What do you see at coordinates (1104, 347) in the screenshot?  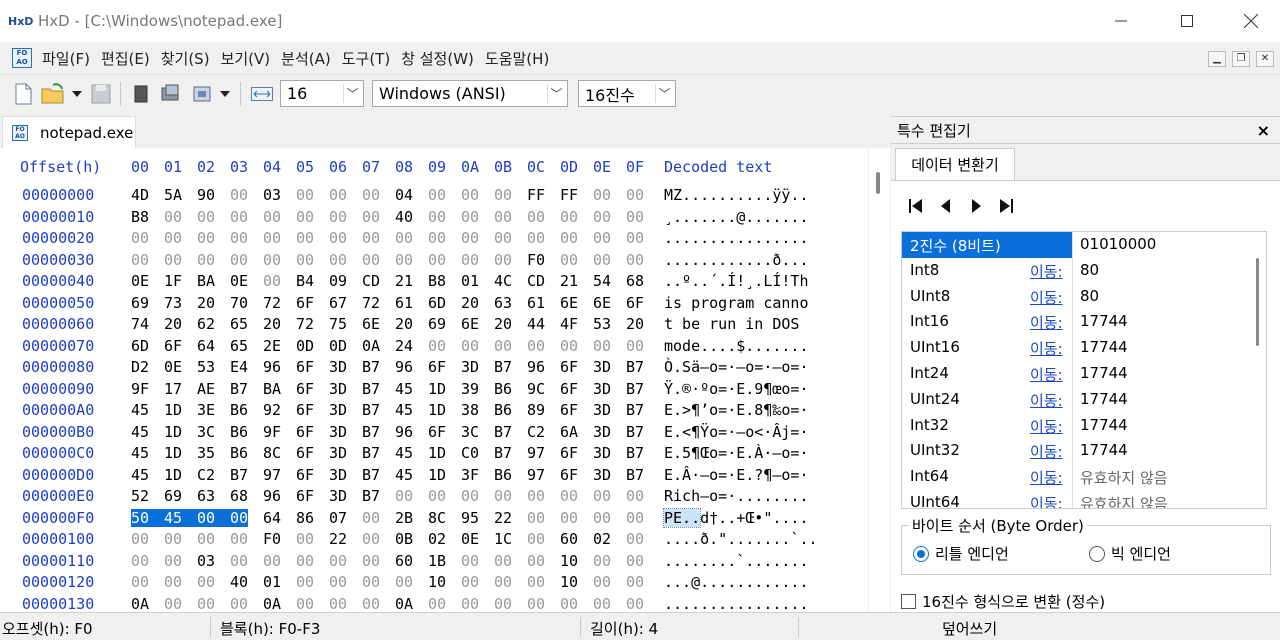 I see `inspector-value: 17744` at bounding box center [1104, 347].